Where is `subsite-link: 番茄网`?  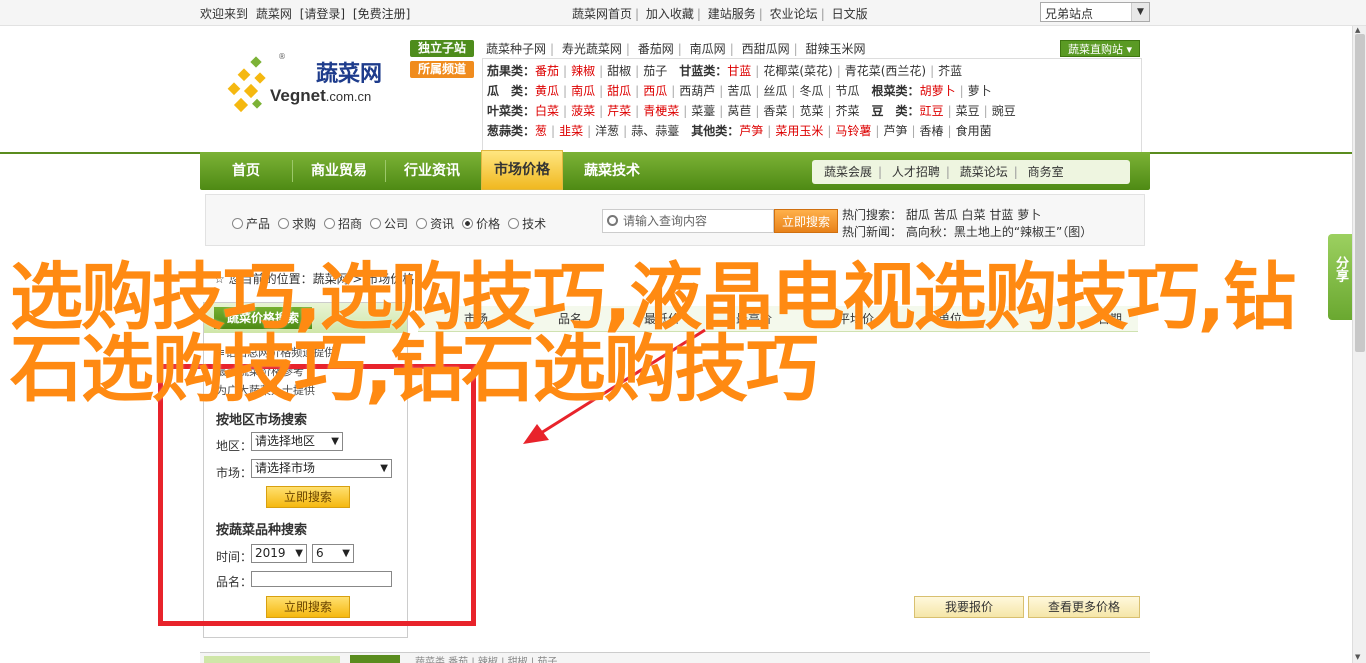 subsite-link: 番茄网 is located at coordinates (656, 49).